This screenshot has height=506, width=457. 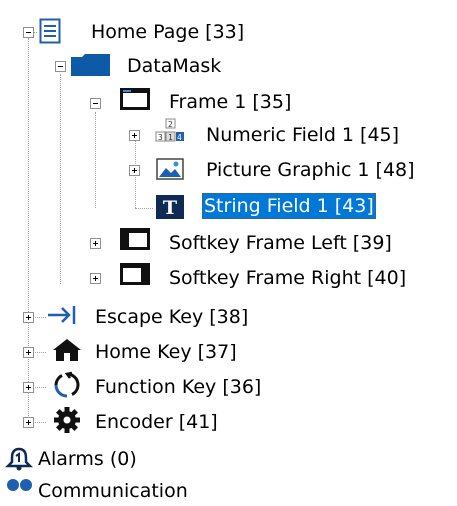 I want to click on tree-item-label: Softkey Frame Left [39], so click(x=280, y=243).